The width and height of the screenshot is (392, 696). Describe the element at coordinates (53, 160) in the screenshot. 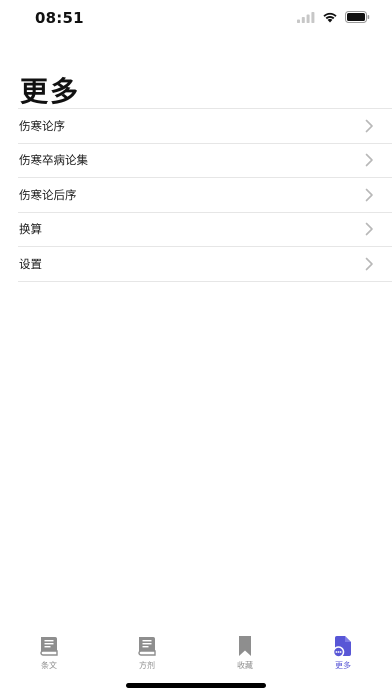

I see `menu-item-label: 伤寒卒病论集` at that location.